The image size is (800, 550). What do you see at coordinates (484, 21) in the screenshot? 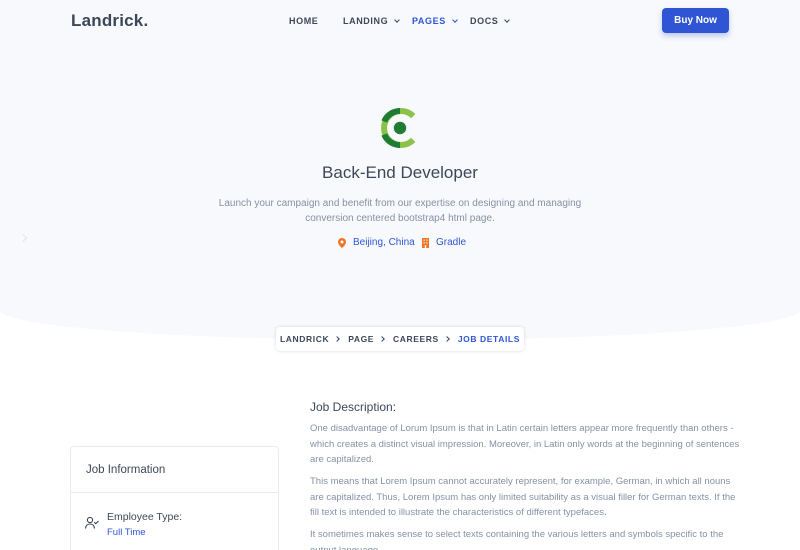
I see `nav-docs-label: DOCS` at bounding box center [484, 21].